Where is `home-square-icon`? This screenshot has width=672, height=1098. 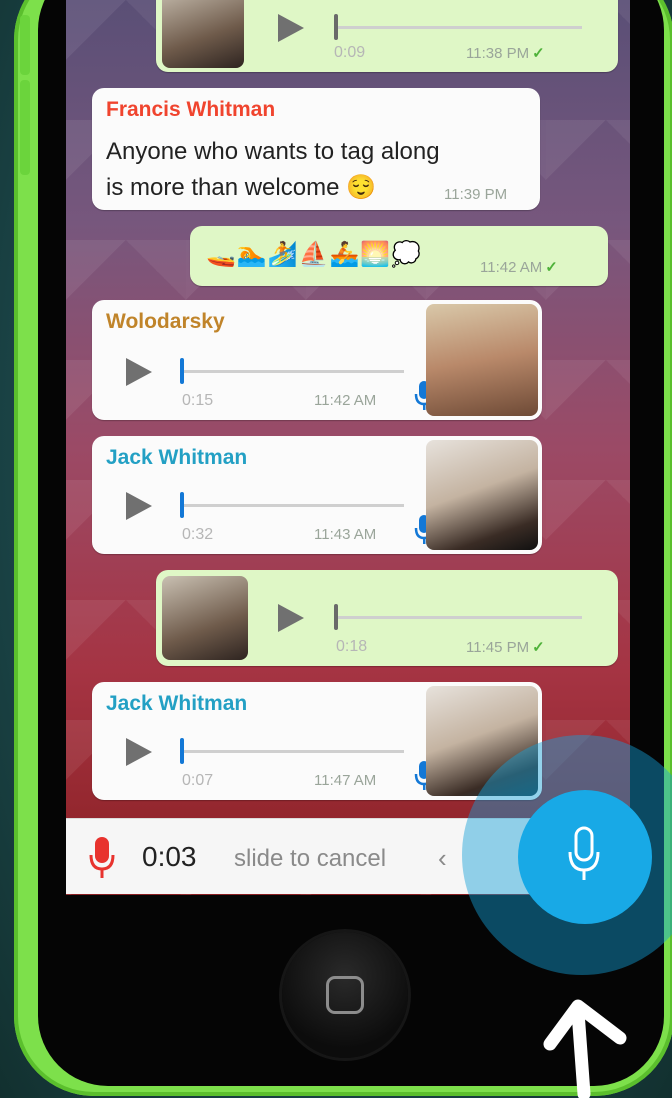 home-square-icon is located at coordinates (345, 995).